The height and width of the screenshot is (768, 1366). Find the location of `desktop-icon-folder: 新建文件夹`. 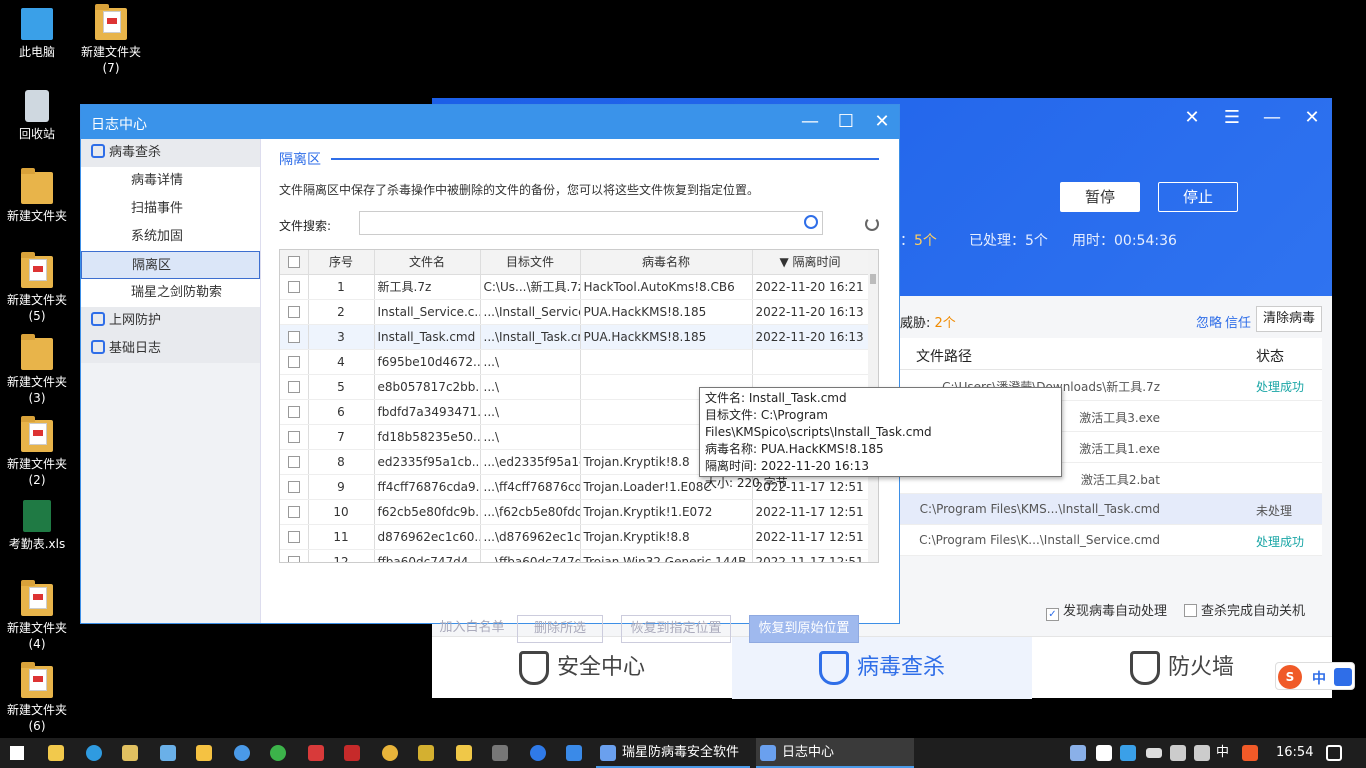

desktop-icon-folder: 新建文件夹 is located at coordinates (37, 196).